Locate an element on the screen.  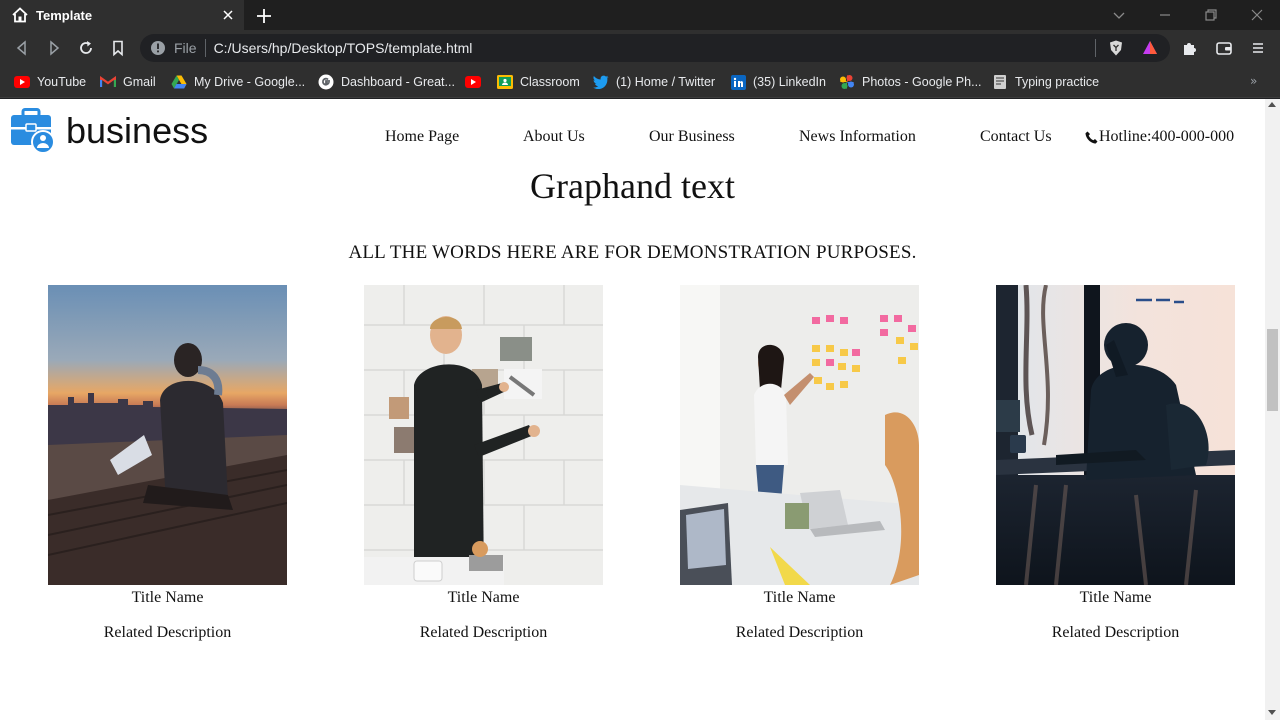
bookmark-label: Classroom is located at coordinates (550, 82).